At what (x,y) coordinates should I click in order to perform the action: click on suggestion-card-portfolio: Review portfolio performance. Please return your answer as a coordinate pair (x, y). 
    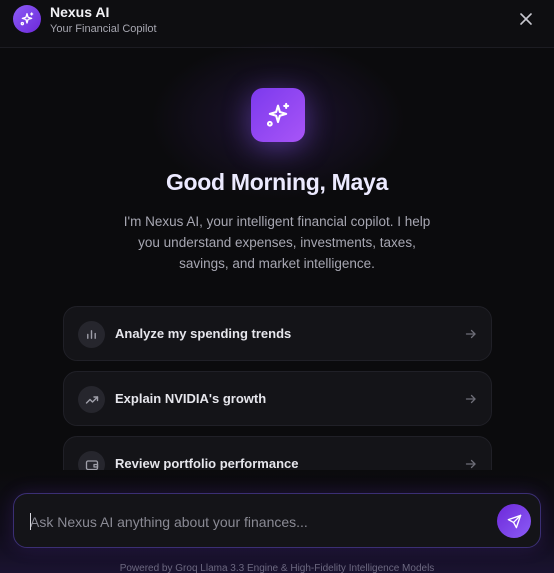
    Looking at the image, I should click on (277, 454).